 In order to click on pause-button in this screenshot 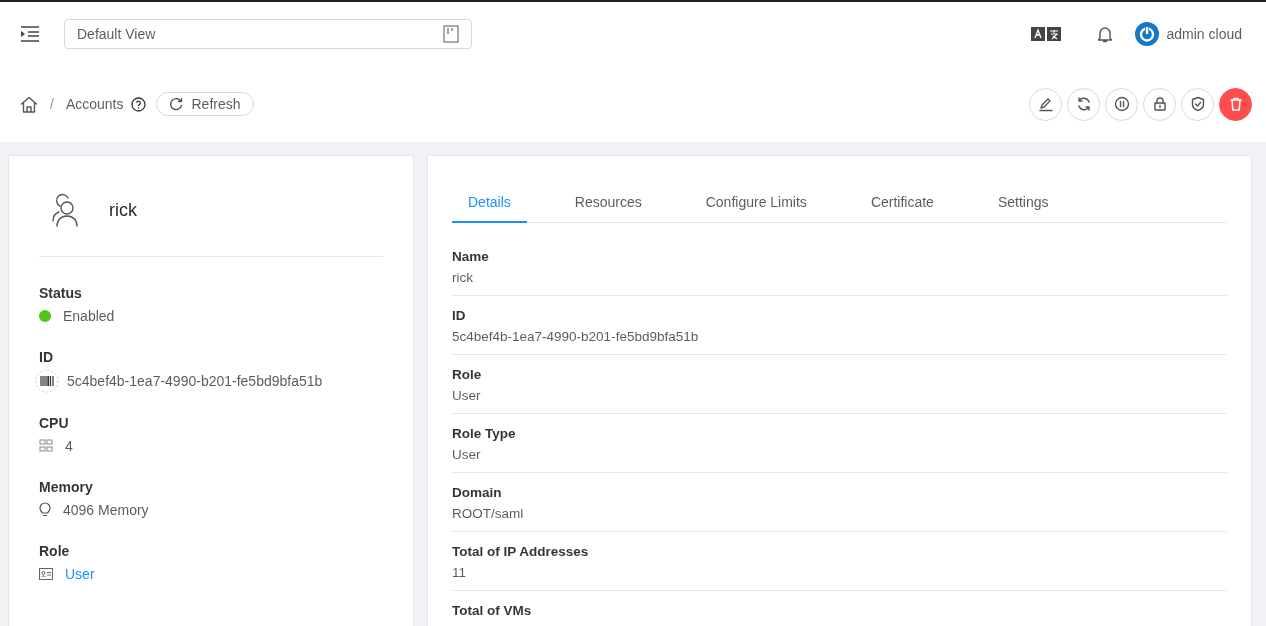, I will do `click(1121, 104)`.